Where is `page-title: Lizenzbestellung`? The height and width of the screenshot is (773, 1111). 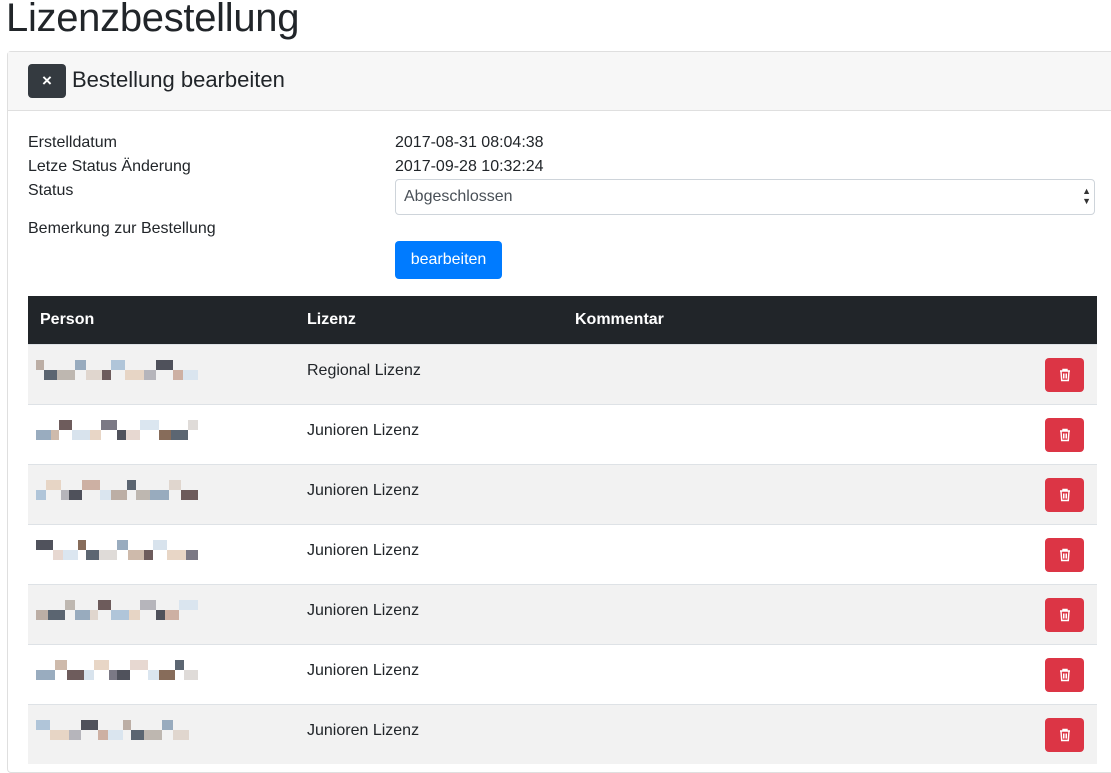 page-title: Lizenzbestellung is located at coordinates (153, 20).